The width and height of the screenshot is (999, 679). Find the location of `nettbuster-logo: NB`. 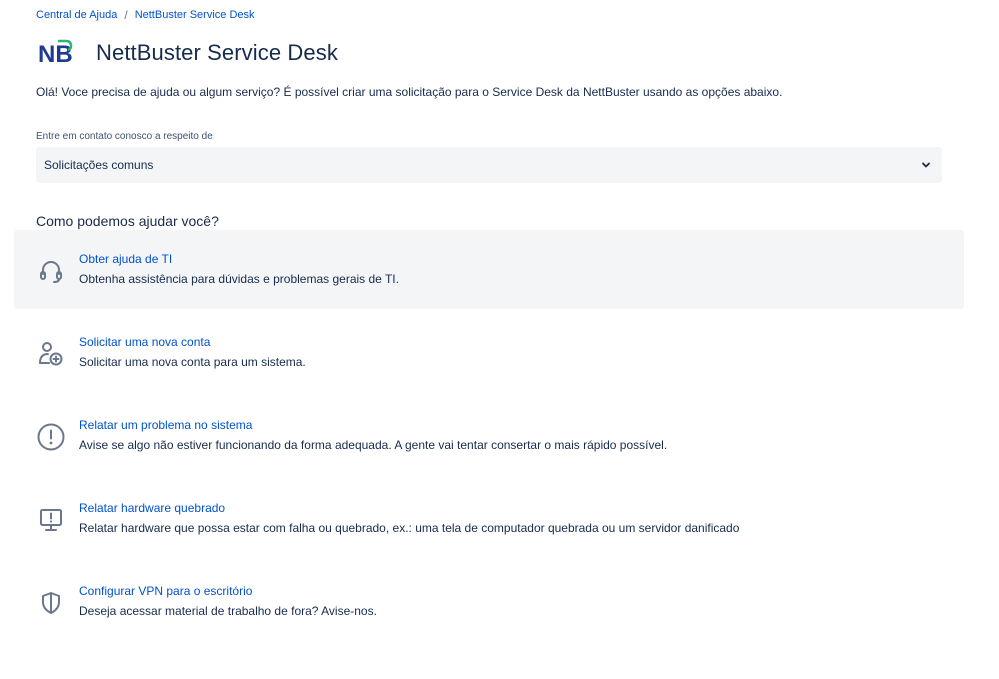

nettbuster-logo: NB is located at coordinates (55, 53).